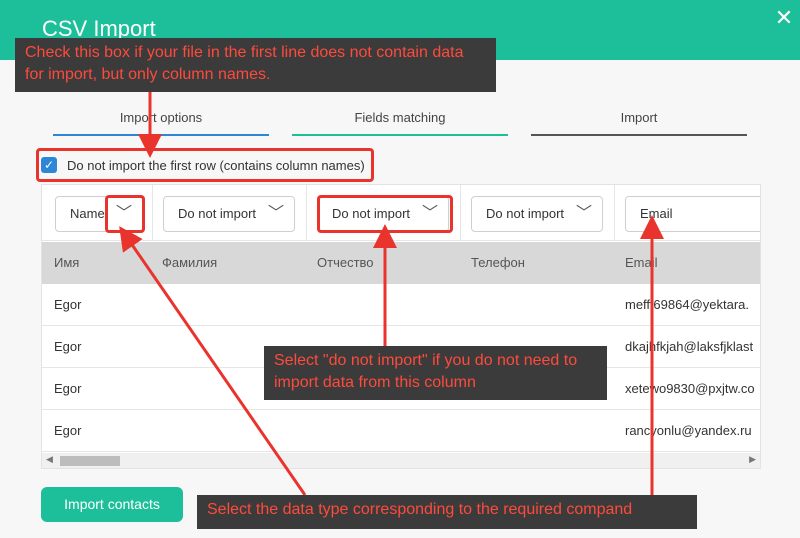 The height and width of the screenshot is (538, 800). I want to click on scrollbar-thumb, so click(90, 461).